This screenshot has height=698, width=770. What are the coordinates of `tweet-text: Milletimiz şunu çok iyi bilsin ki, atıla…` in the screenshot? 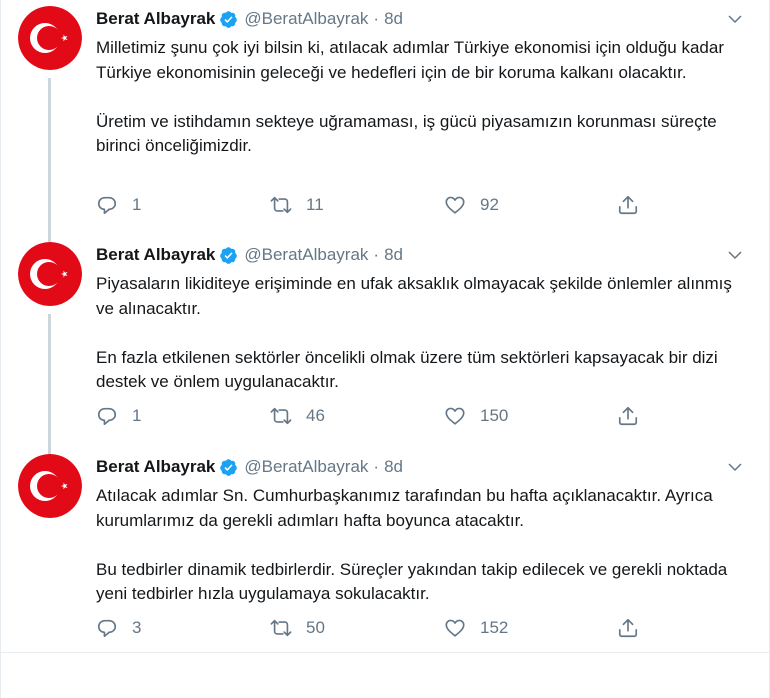 It's located at (421, 97).